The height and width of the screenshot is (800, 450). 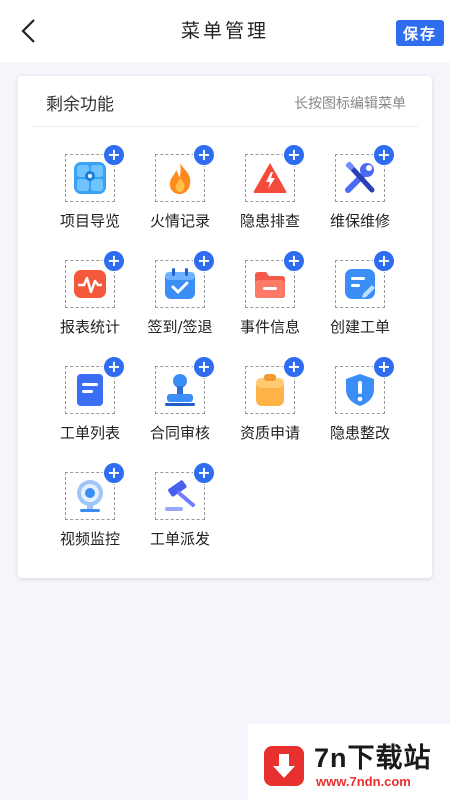 I want to click on watermark-url: www.7ndn.com, so click(x=363, y=781).